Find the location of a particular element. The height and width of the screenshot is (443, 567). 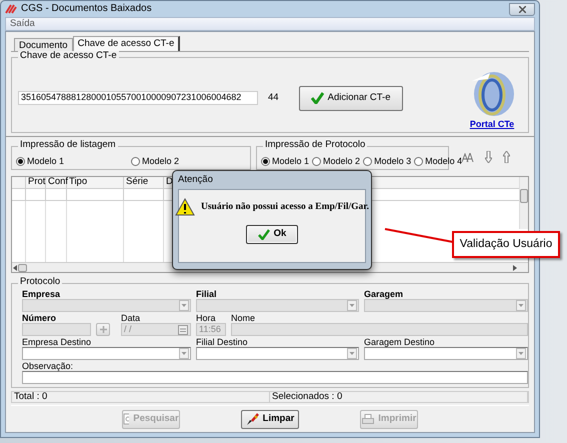

portal-link: Portal CTe is located at coordinates (492, 124).